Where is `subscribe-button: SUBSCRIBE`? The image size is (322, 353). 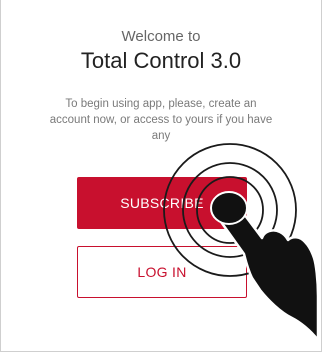
subscribe-button: SUBSCRIBE is located at coordinates (162, 203).